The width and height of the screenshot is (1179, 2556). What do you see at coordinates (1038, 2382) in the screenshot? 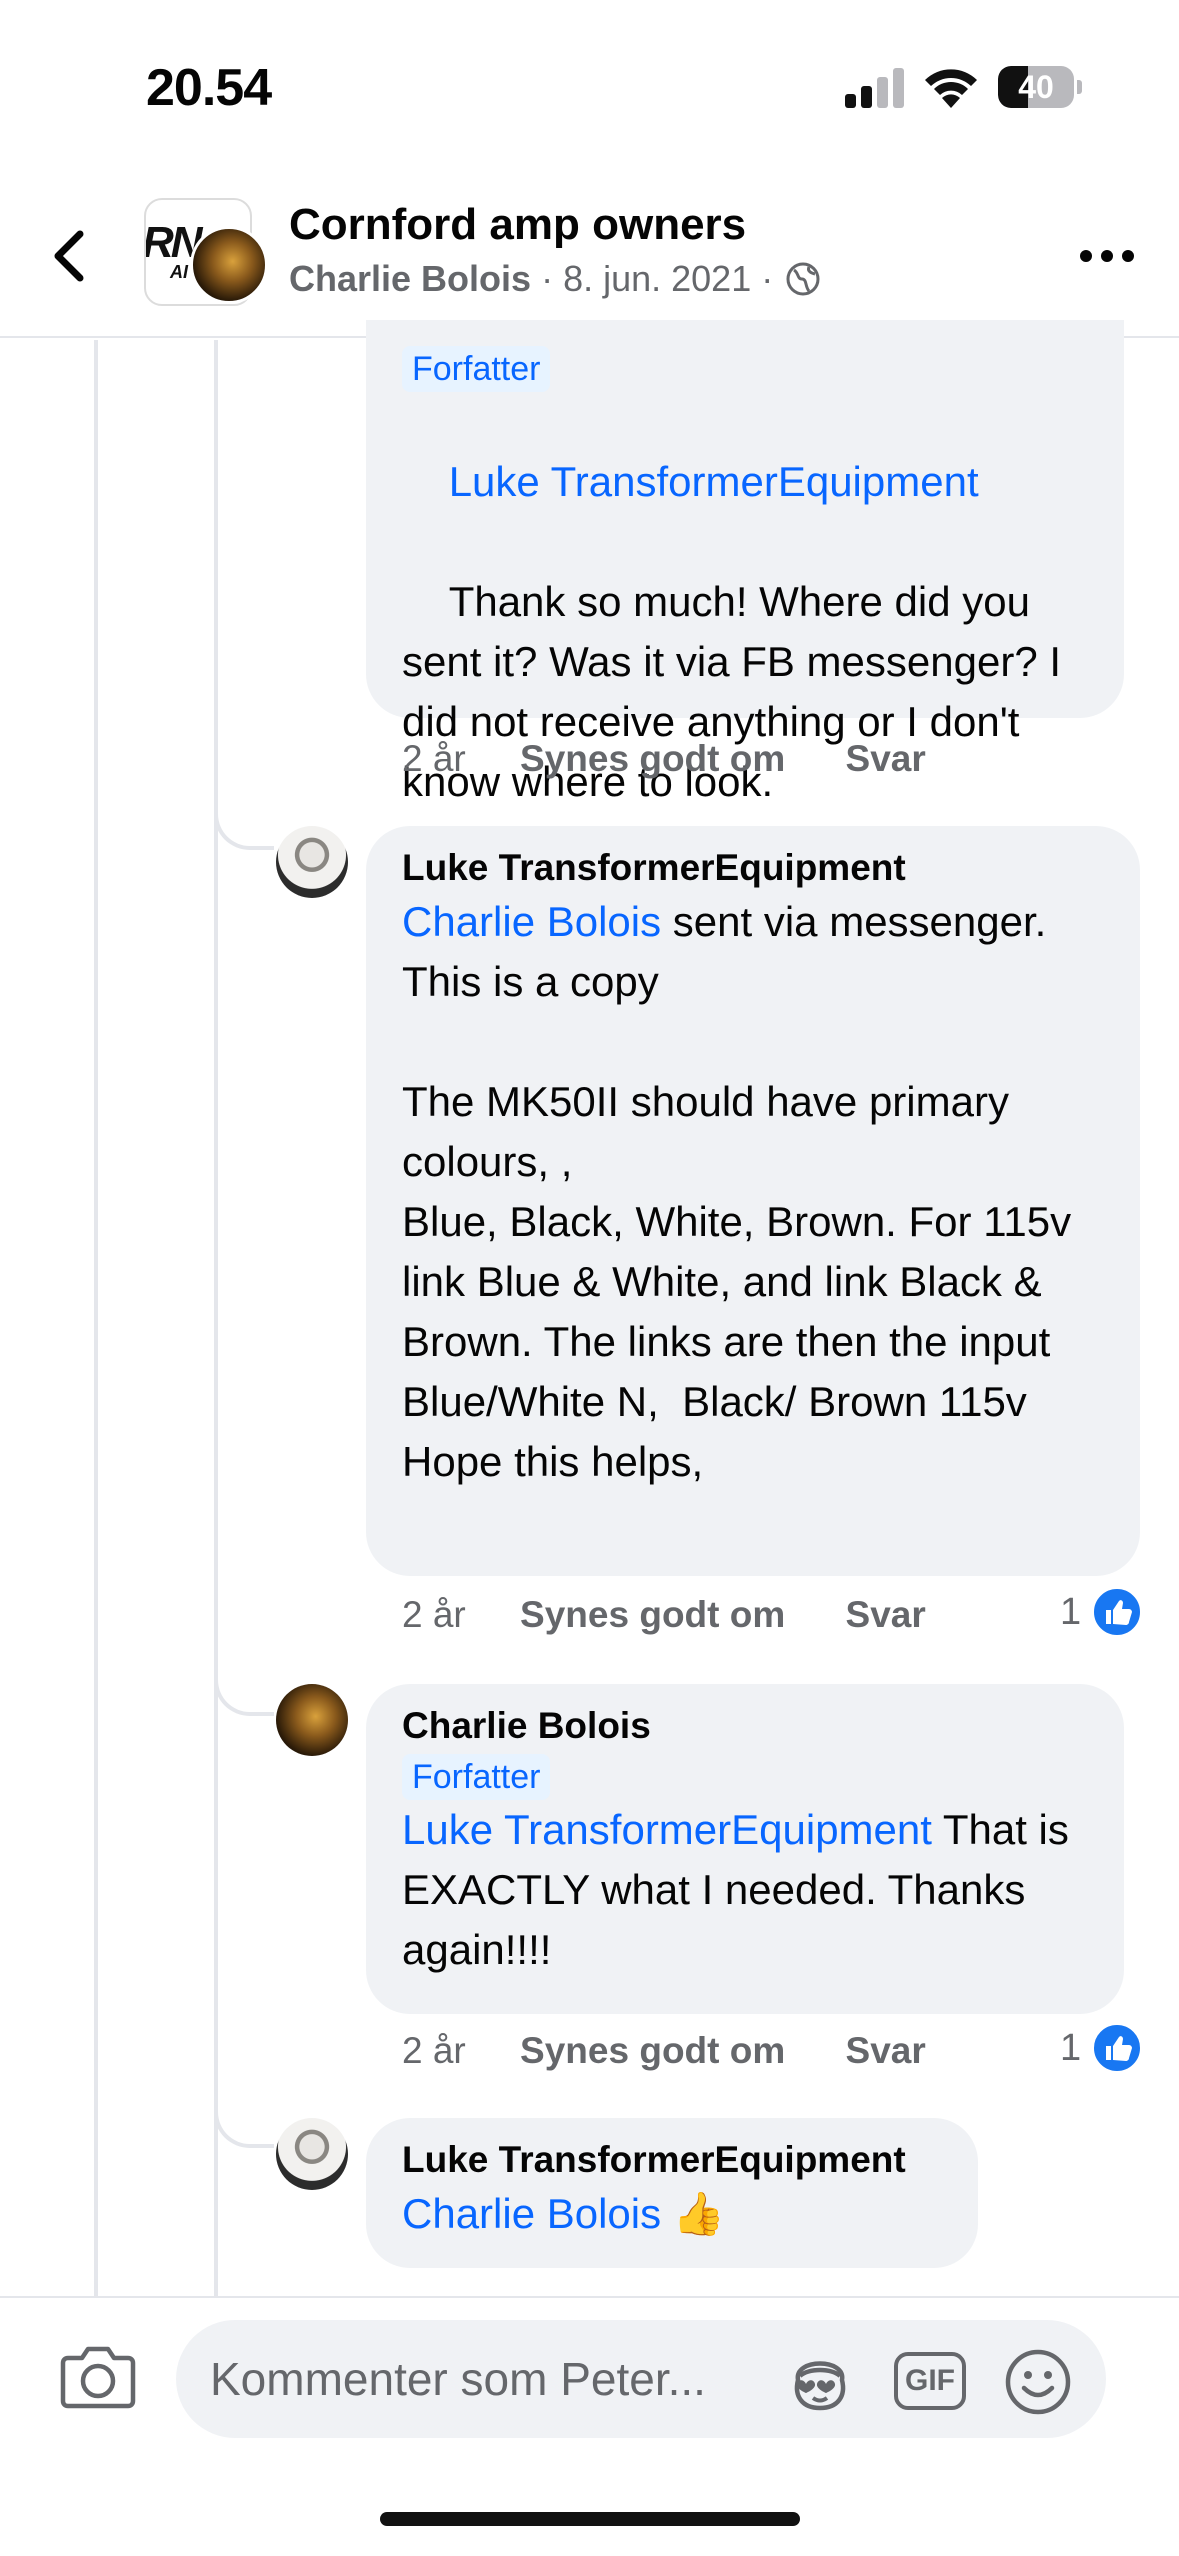
I see `emoji-icon` at bounding box center [1038, 2382].